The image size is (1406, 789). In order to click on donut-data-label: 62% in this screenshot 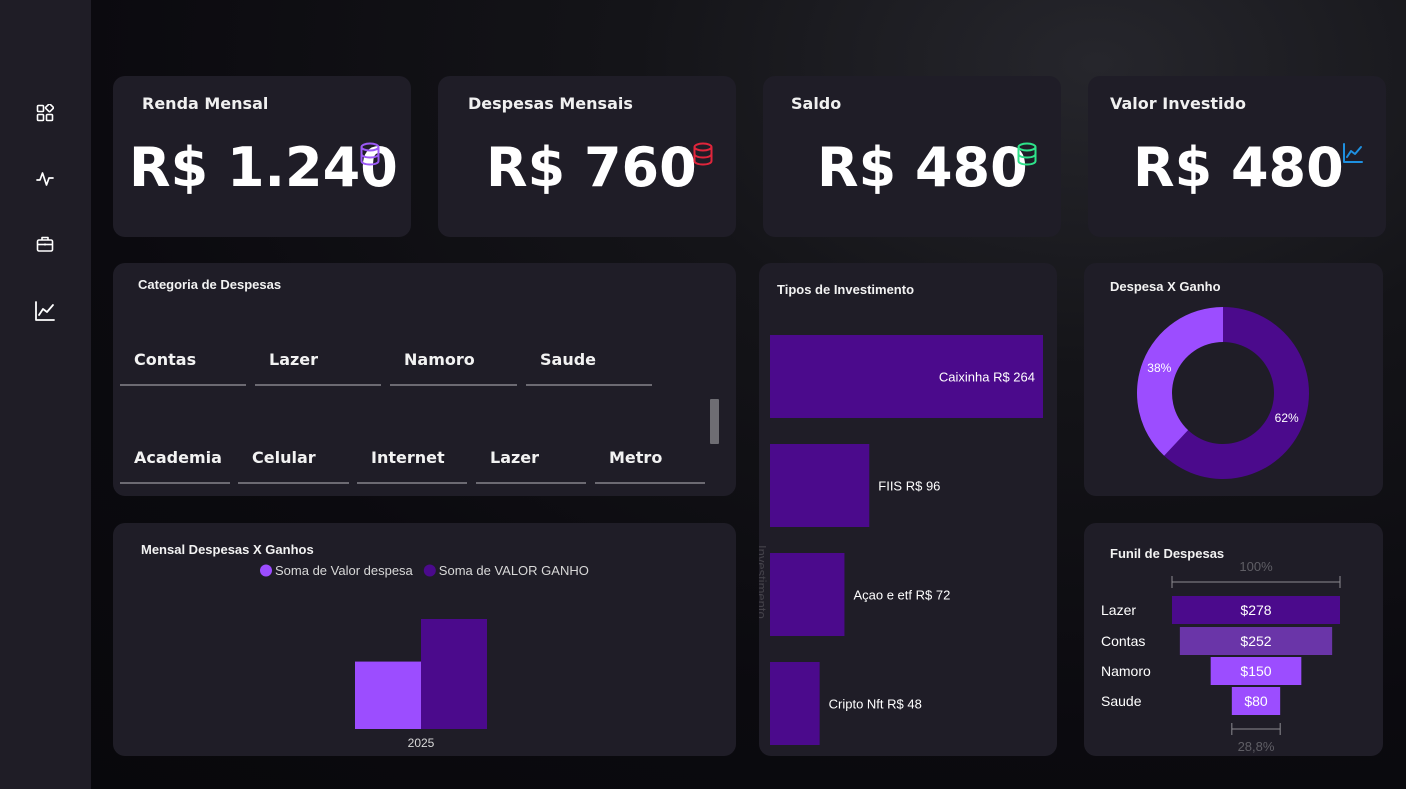, I will do `click(1287, 418)`.